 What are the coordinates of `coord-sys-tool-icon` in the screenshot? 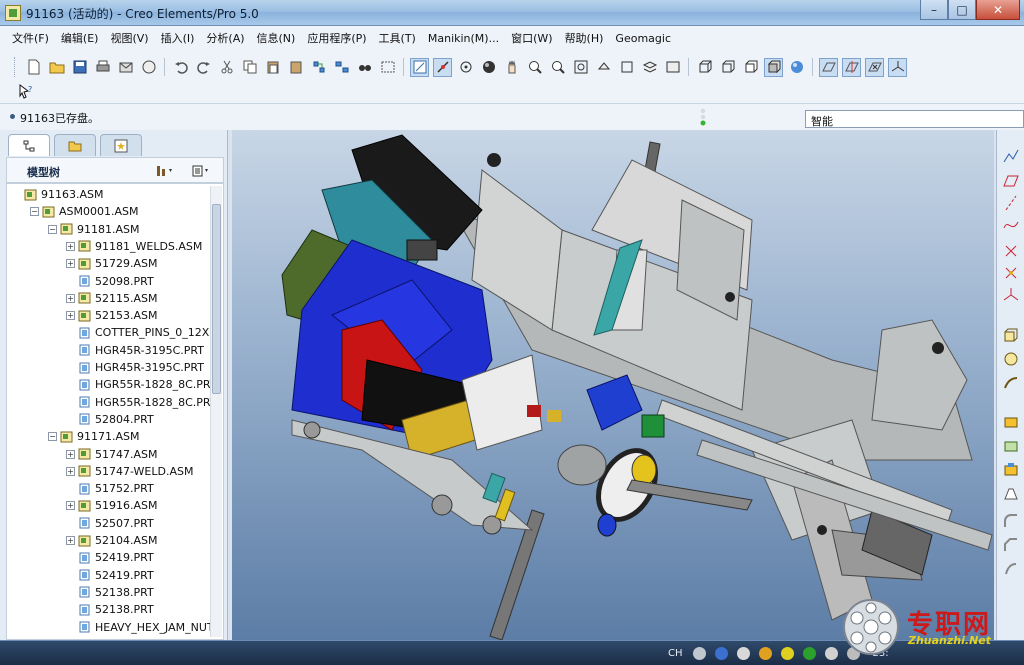 It's located at (1011, 295).